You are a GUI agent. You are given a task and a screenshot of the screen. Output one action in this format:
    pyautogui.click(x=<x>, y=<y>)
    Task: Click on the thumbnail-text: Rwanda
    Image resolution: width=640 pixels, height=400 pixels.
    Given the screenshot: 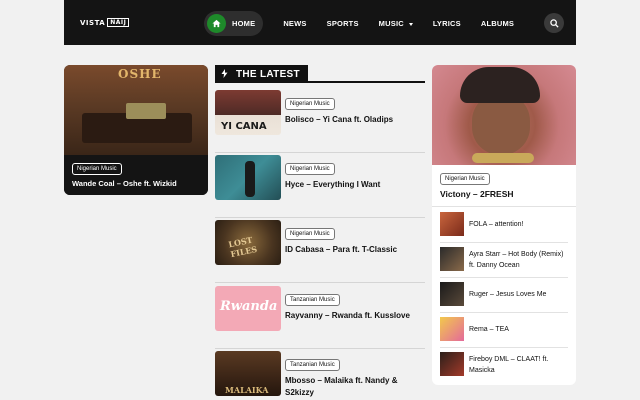 What is the action you would take?
    pyautogui.click(x=249, y=306)
    